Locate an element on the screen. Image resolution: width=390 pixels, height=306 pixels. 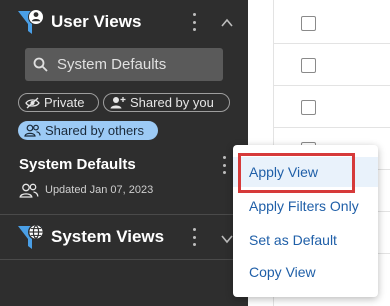
view-search-input: System Defaults is located at coordinates (124, 64).